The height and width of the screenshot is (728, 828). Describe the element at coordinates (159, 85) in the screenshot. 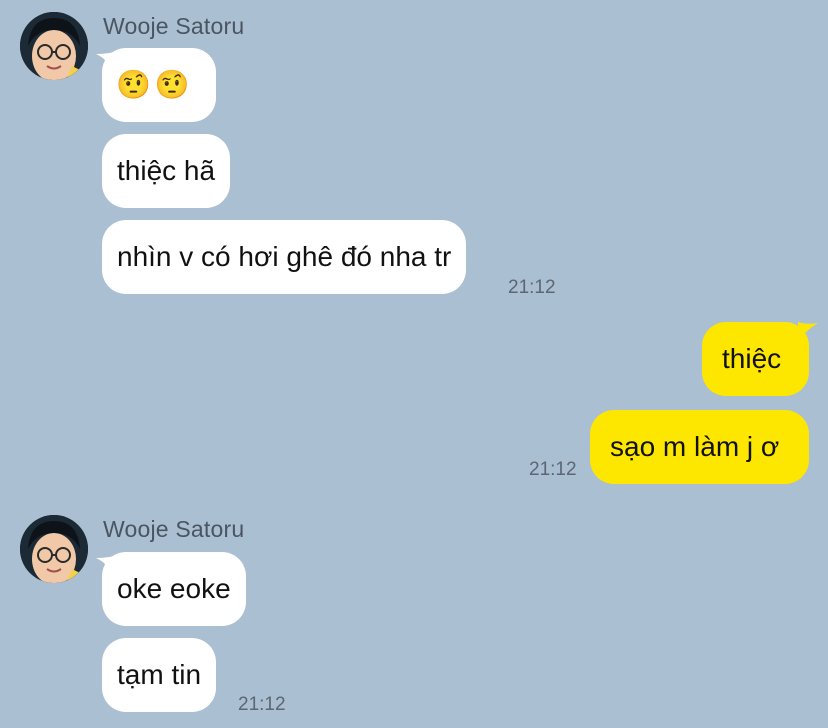

I see `message-bubble: 🤨🤨` at that location.